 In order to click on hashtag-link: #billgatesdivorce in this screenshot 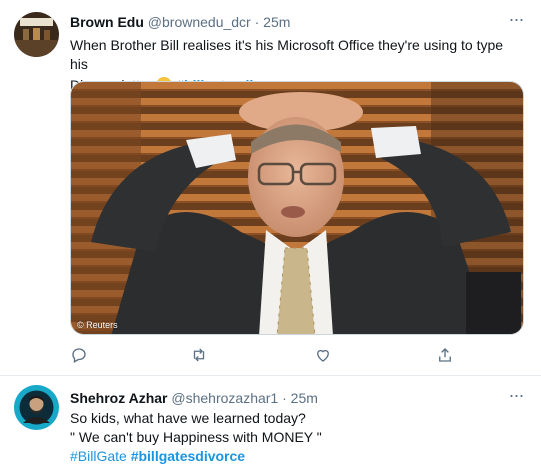, I will do `click(188, 456)`.